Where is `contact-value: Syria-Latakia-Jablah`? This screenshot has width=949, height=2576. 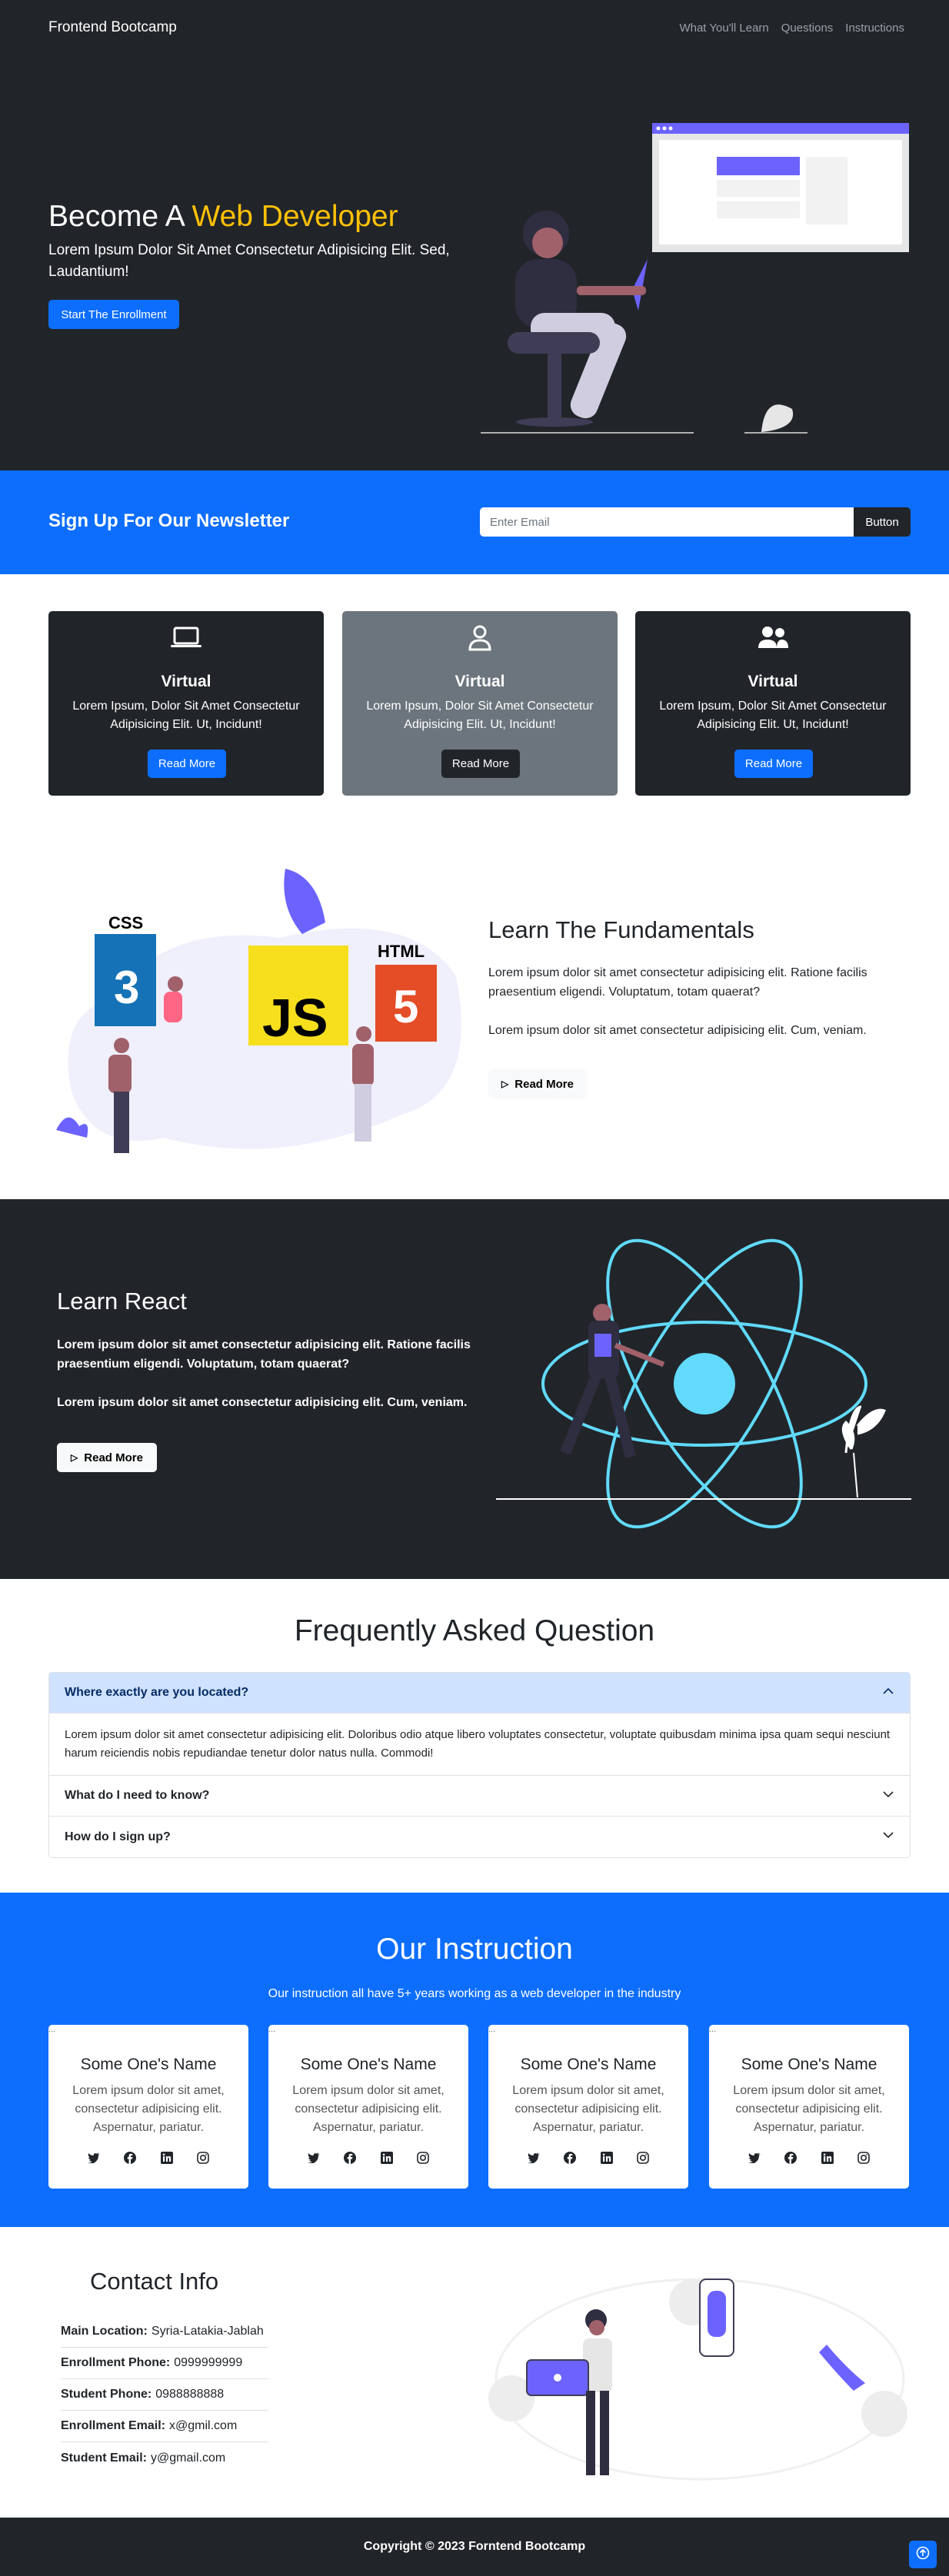 contact-value: Syria-Latakia-Jablah is located at coordinates (208, 2331).